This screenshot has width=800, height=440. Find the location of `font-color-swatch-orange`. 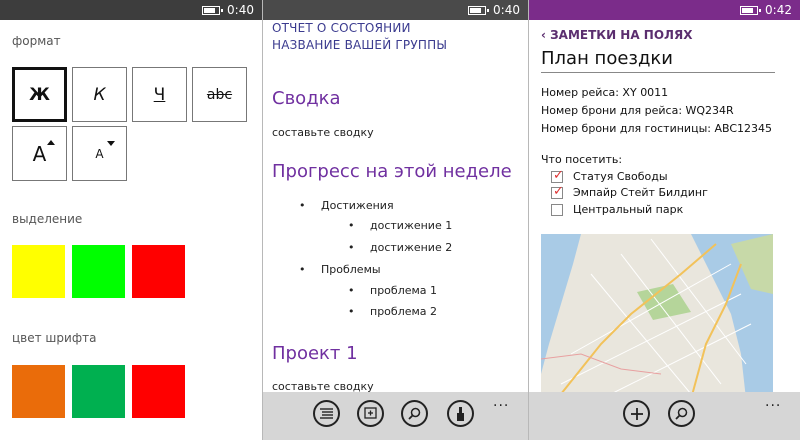

font-color-swatch-orange is located at coordinates (38, 391).